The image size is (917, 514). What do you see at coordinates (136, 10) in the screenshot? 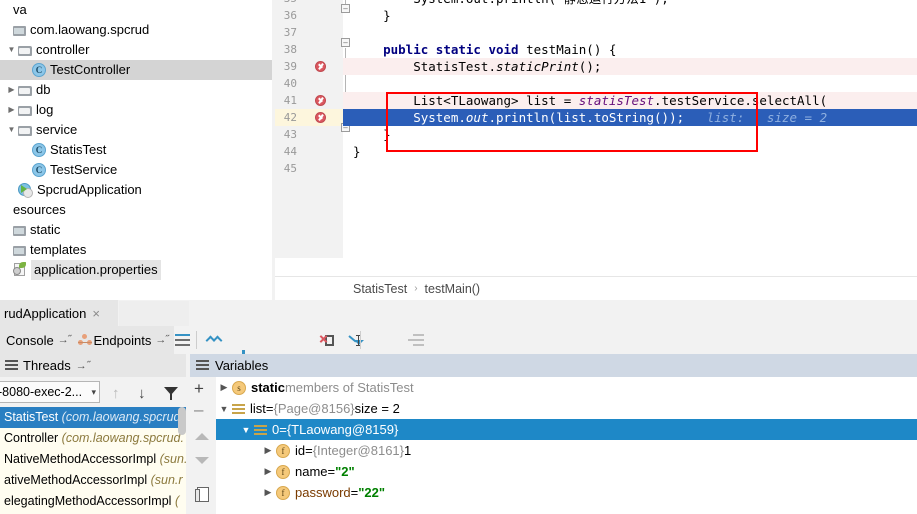
I see `tree-item-va: va` at bounding box center [136, 10].